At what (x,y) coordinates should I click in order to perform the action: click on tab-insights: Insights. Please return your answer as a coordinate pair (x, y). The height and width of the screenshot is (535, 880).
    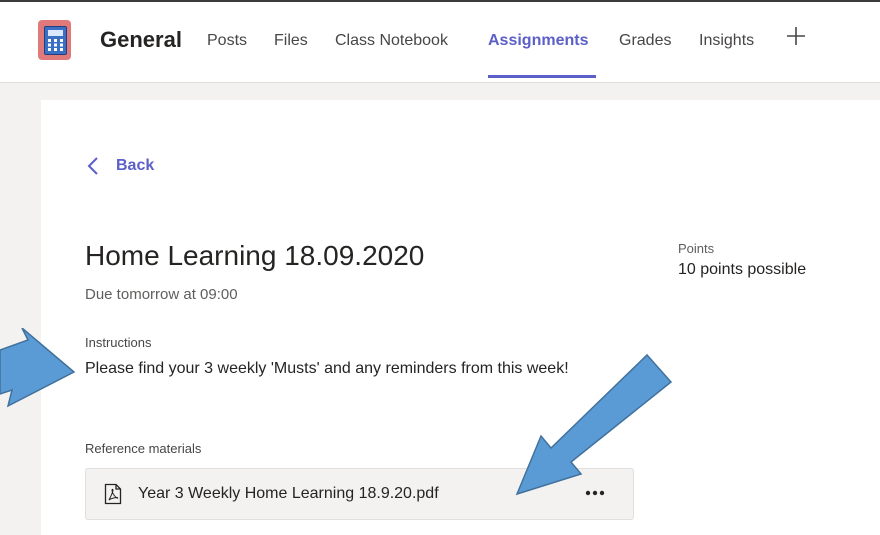
    Looking at the image, I should click on (726, 41).